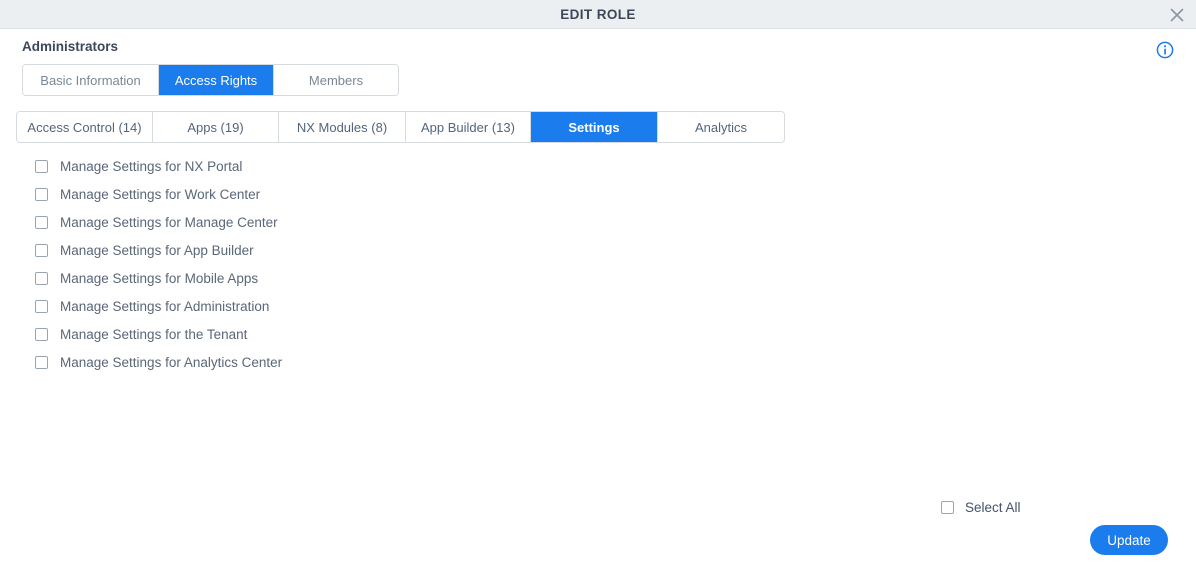 Image resolution: width=1196 pixels, height=568 pixels. I want to click on checkbox-manage-settings-app-builder, so click(41, 250).